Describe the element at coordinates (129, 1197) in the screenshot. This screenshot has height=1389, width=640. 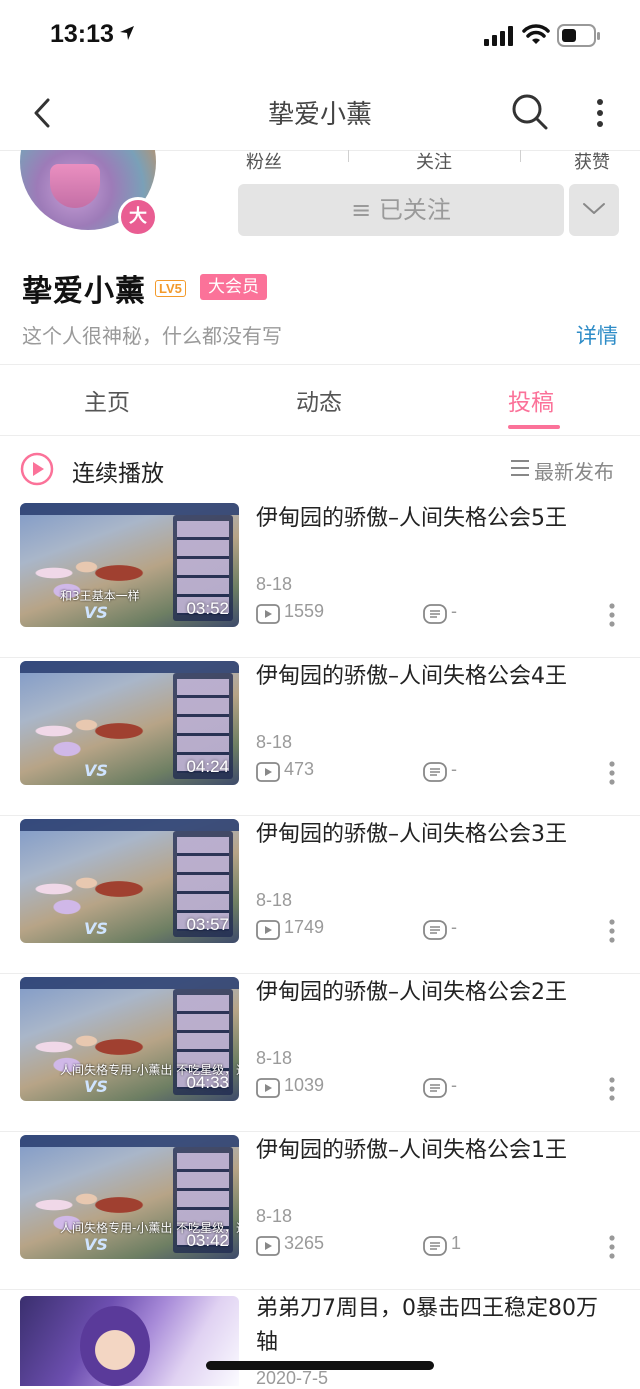
I see `video-thumbnail: VS 人间失格专用-小薰出 不吃星级，通用版 03:42` at that location.